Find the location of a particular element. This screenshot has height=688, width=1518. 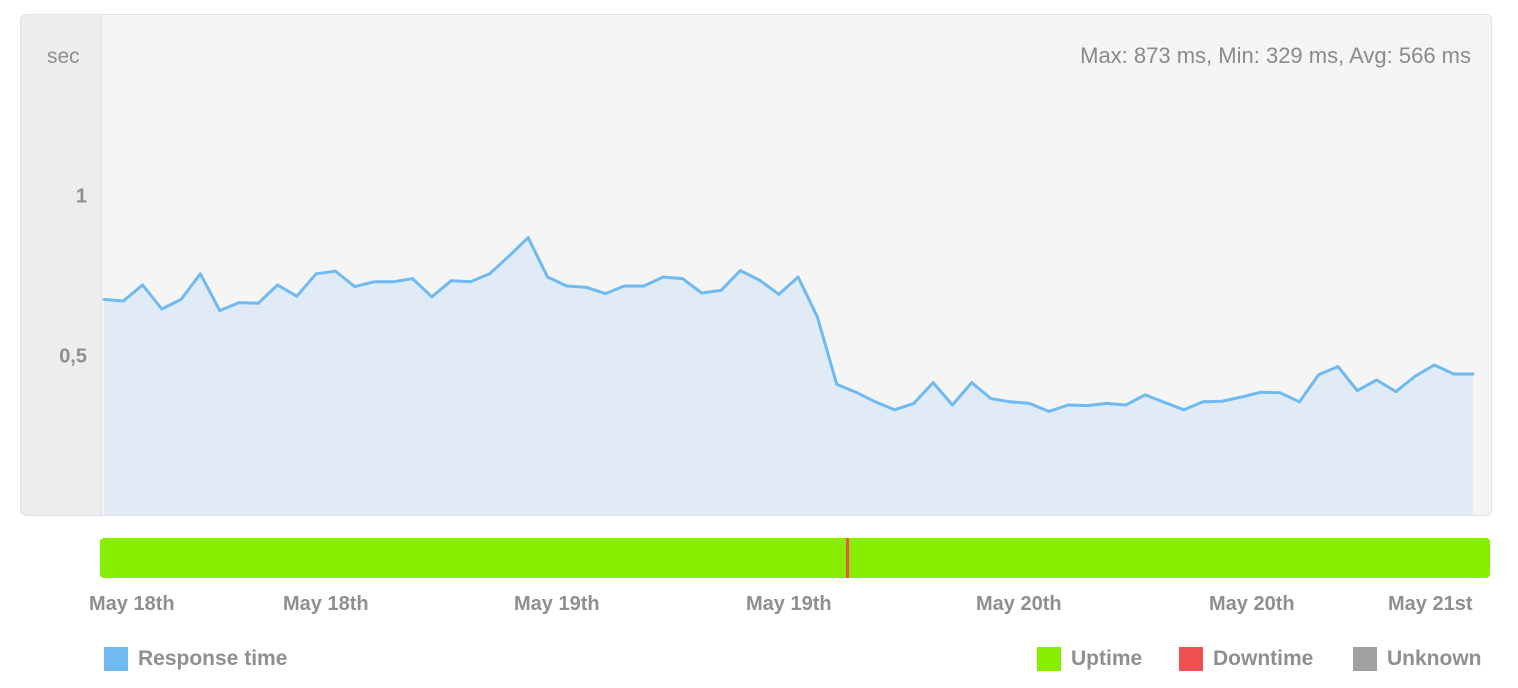

legend-swatch-unknown is located at coordinates (1365, 659).